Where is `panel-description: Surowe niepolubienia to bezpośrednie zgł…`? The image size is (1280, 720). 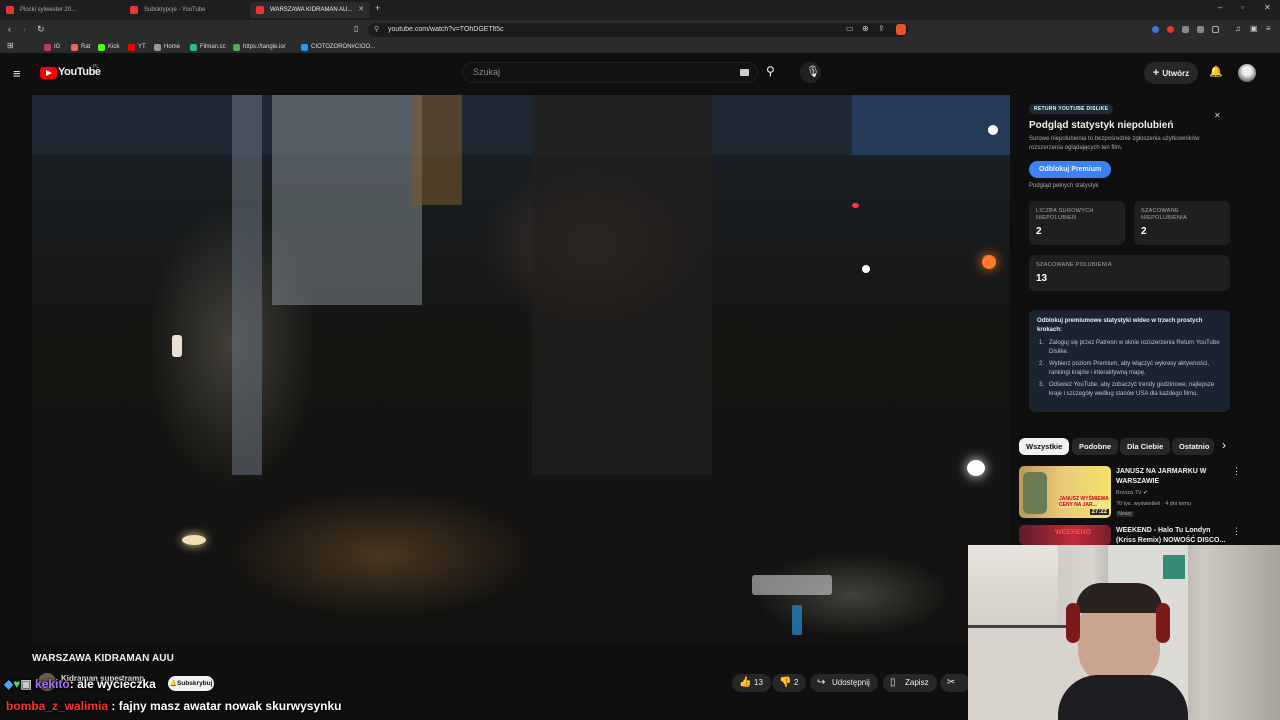
panel-description: Surowe niepolubienia to bezpośrednie zgł… is located at coordinates (1114, 143).